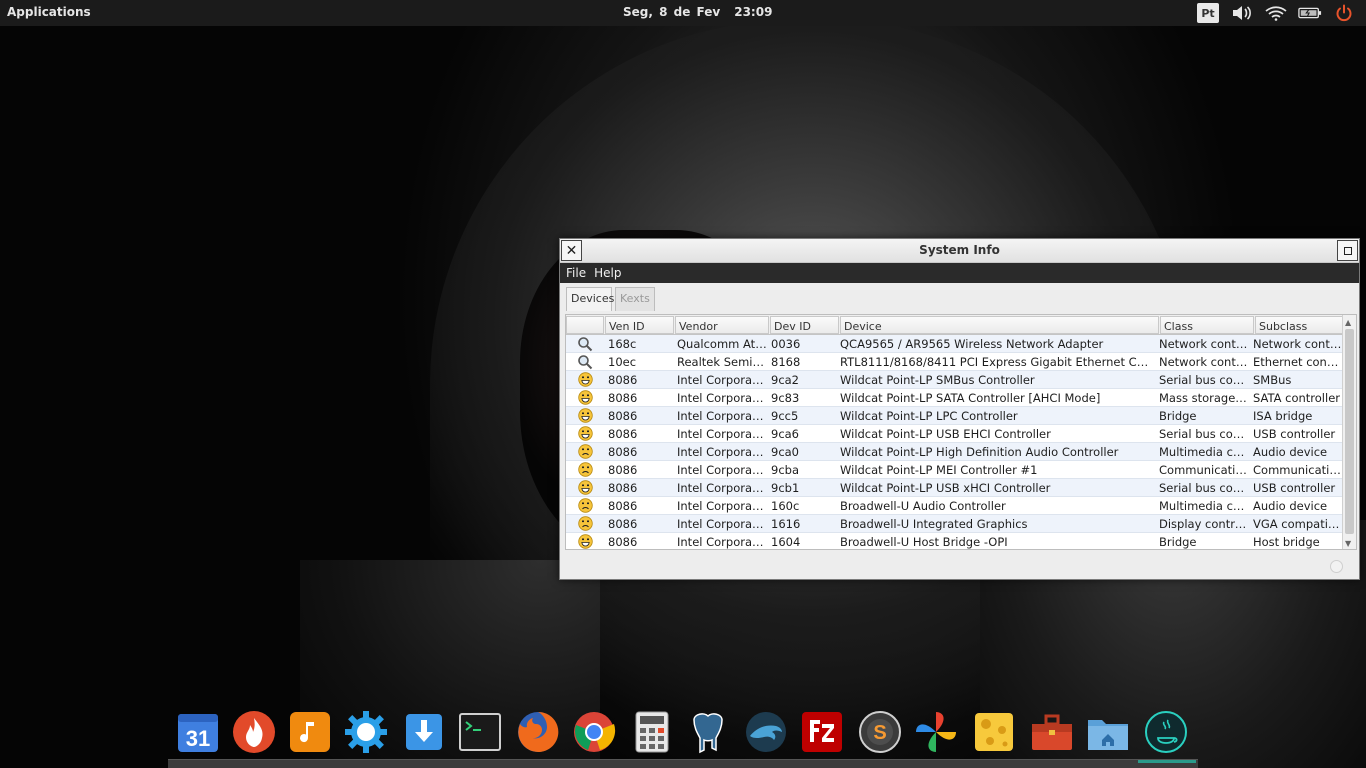 This screenshot has height=768, width=1366. What do you see at coordinates (366, 732) in the screenshot?
I see `settings-icon` at bounding box center [366, 732].